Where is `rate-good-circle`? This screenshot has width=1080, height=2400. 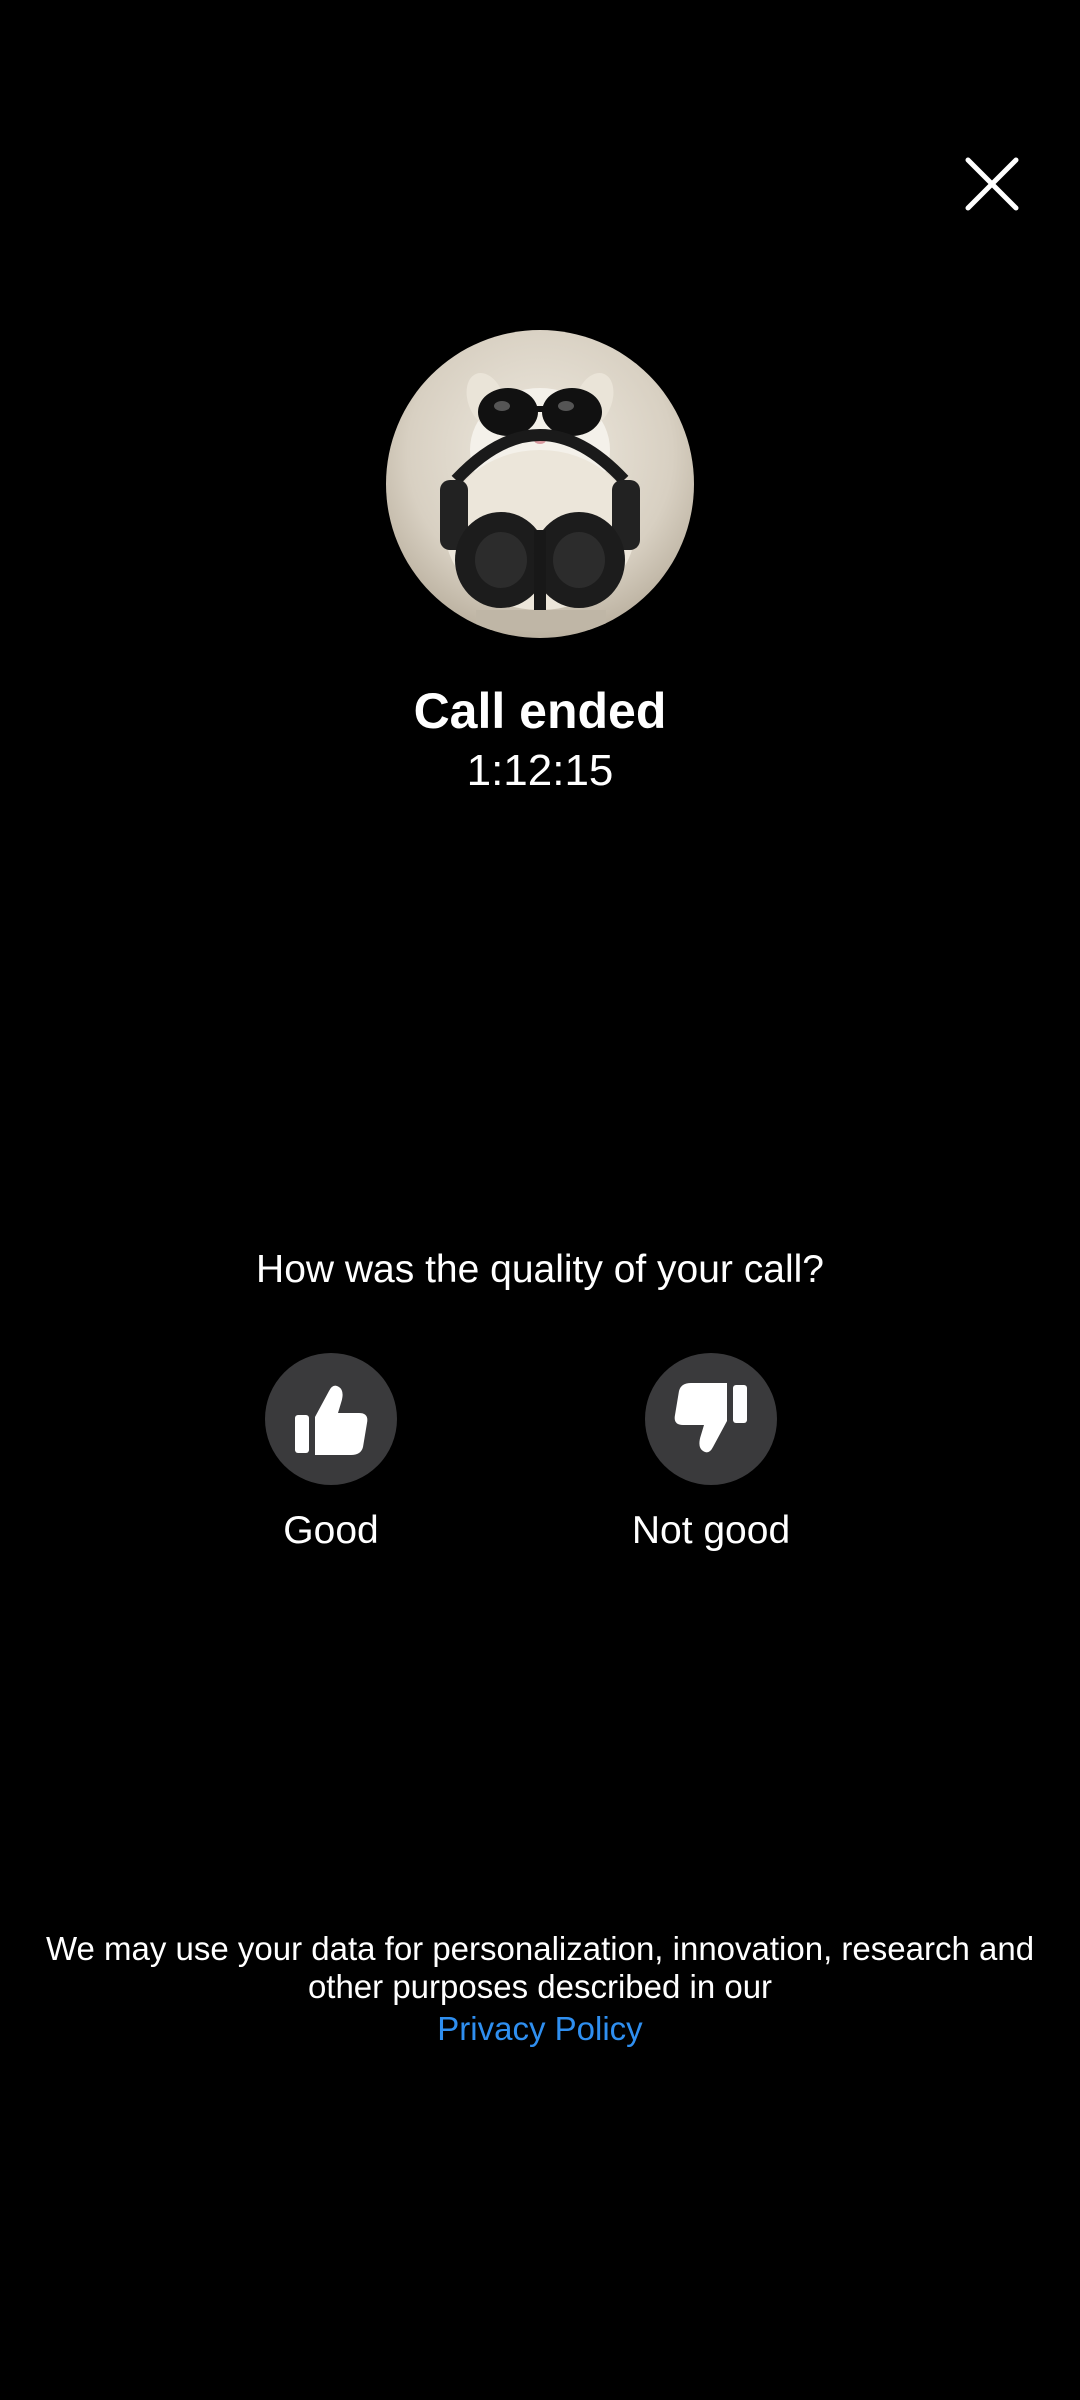
rate-good-circle is located at coordinates (331, 1419).